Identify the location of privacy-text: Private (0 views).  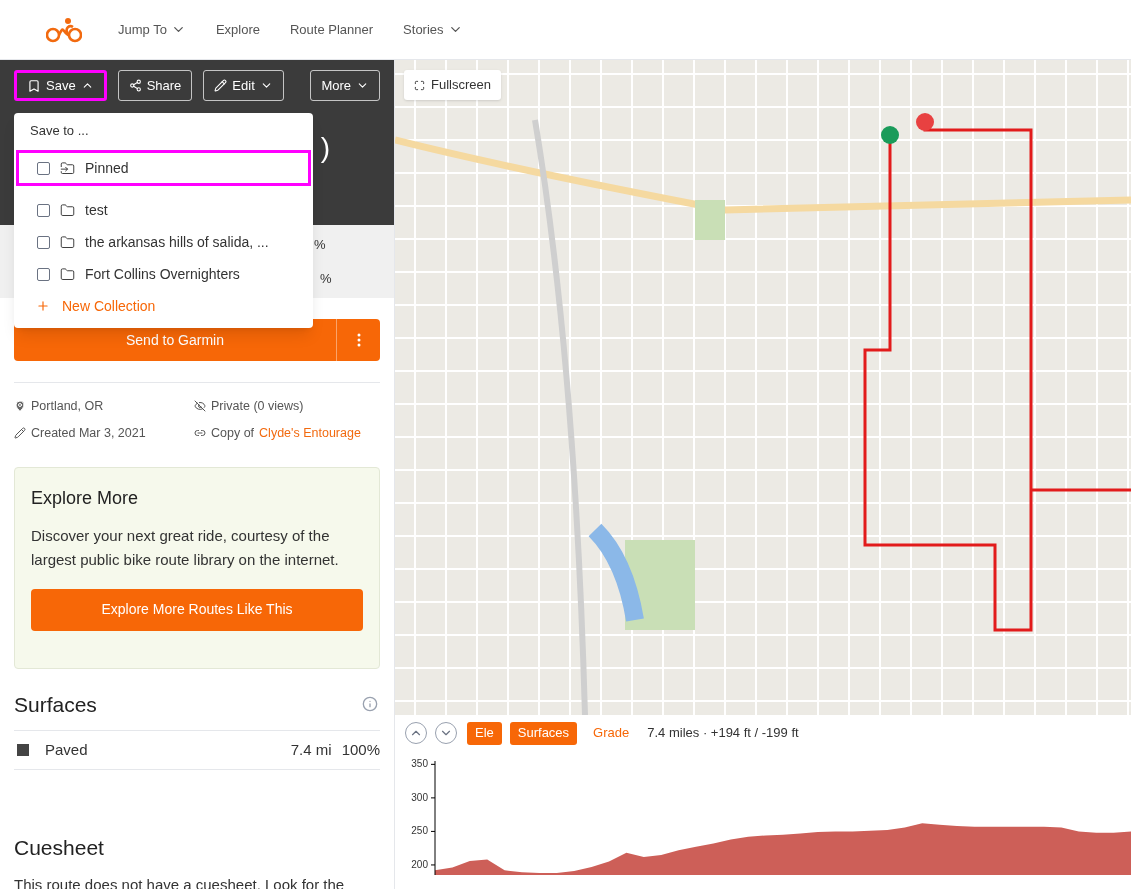
(257, 406).